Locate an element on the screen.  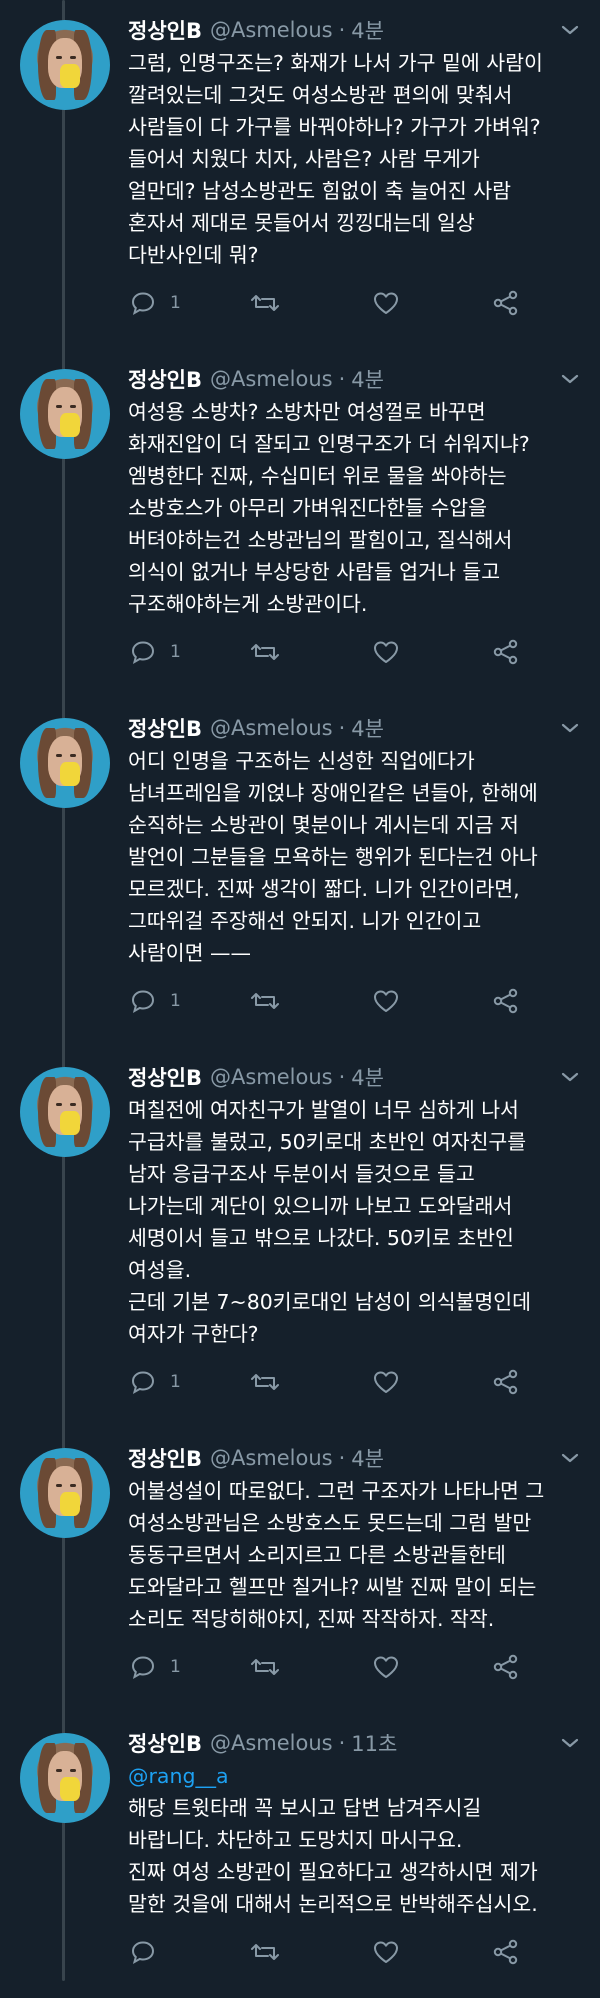
tweet-text-line: 들어서 치웠다 치자, 사람은? 사람 무게가 is located at coordinates (304, 159).